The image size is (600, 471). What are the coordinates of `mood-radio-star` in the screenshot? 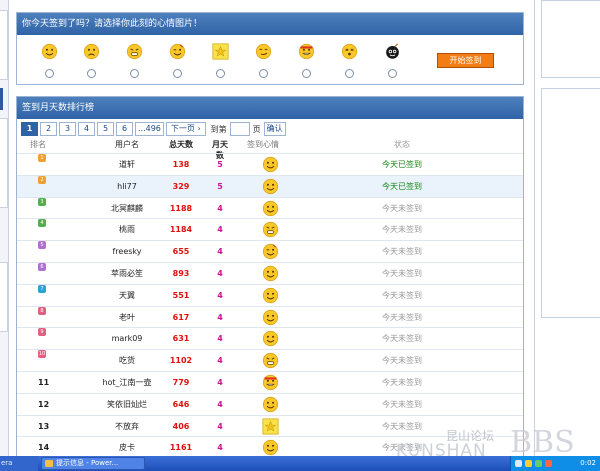 It's located at (220, 73).